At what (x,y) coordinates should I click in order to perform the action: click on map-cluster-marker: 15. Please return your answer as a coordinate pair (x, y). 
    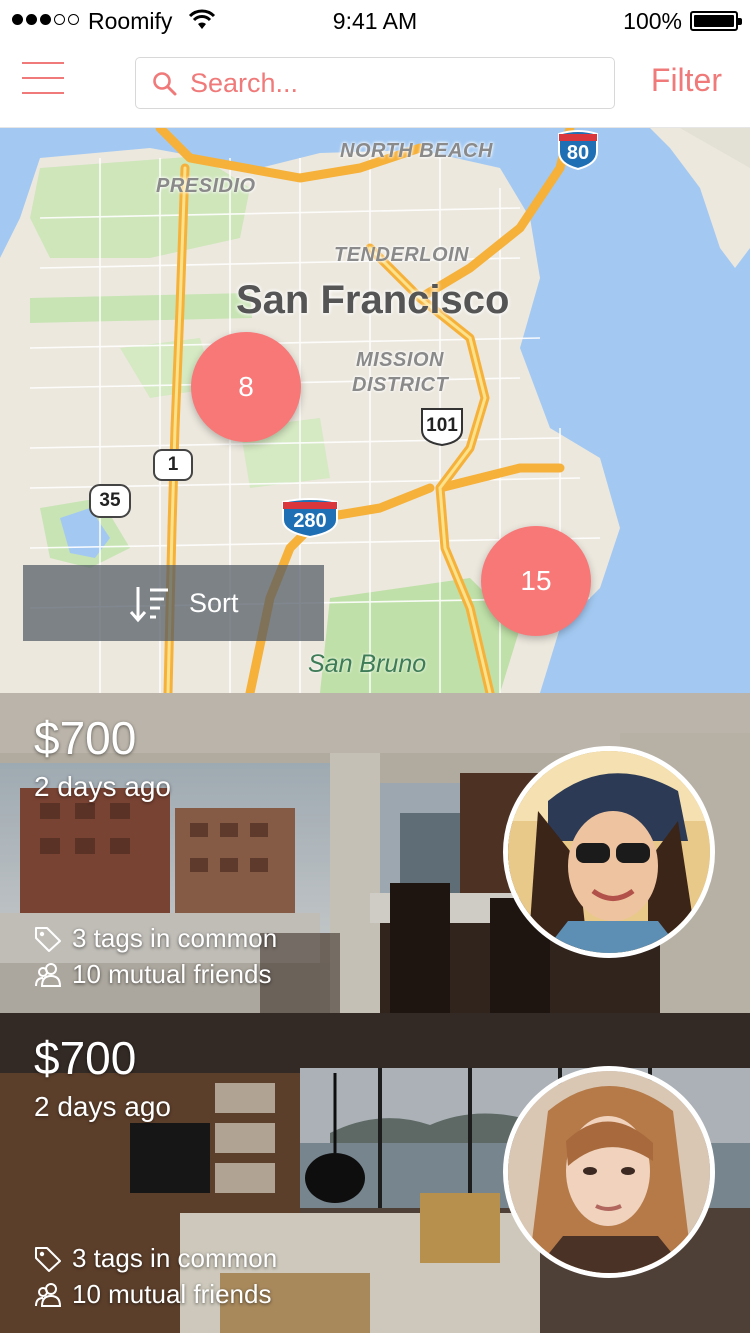
    Looking at the image, I should click on (536, 581).